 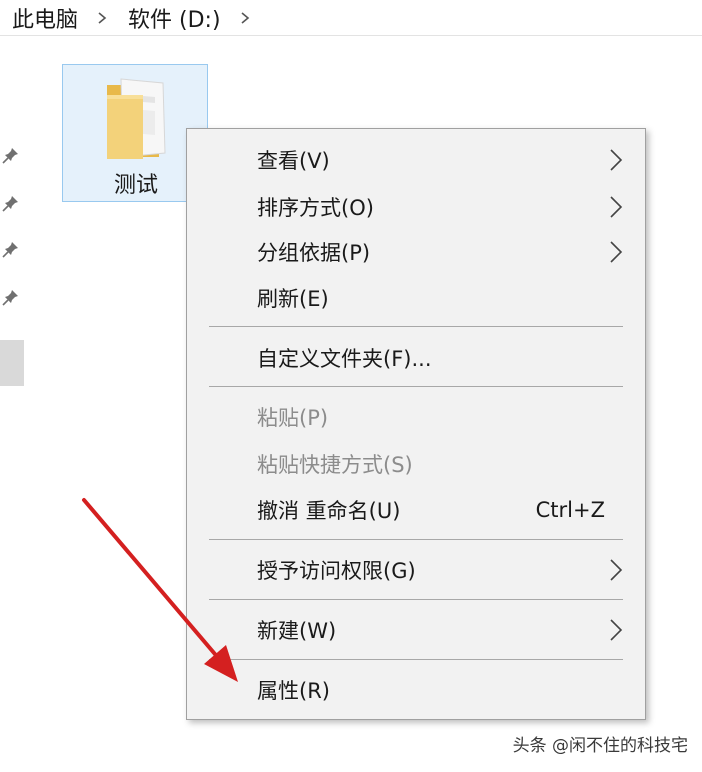 I want to click on menu-item-label: 分组依据(P), so click(x=314, y=253).